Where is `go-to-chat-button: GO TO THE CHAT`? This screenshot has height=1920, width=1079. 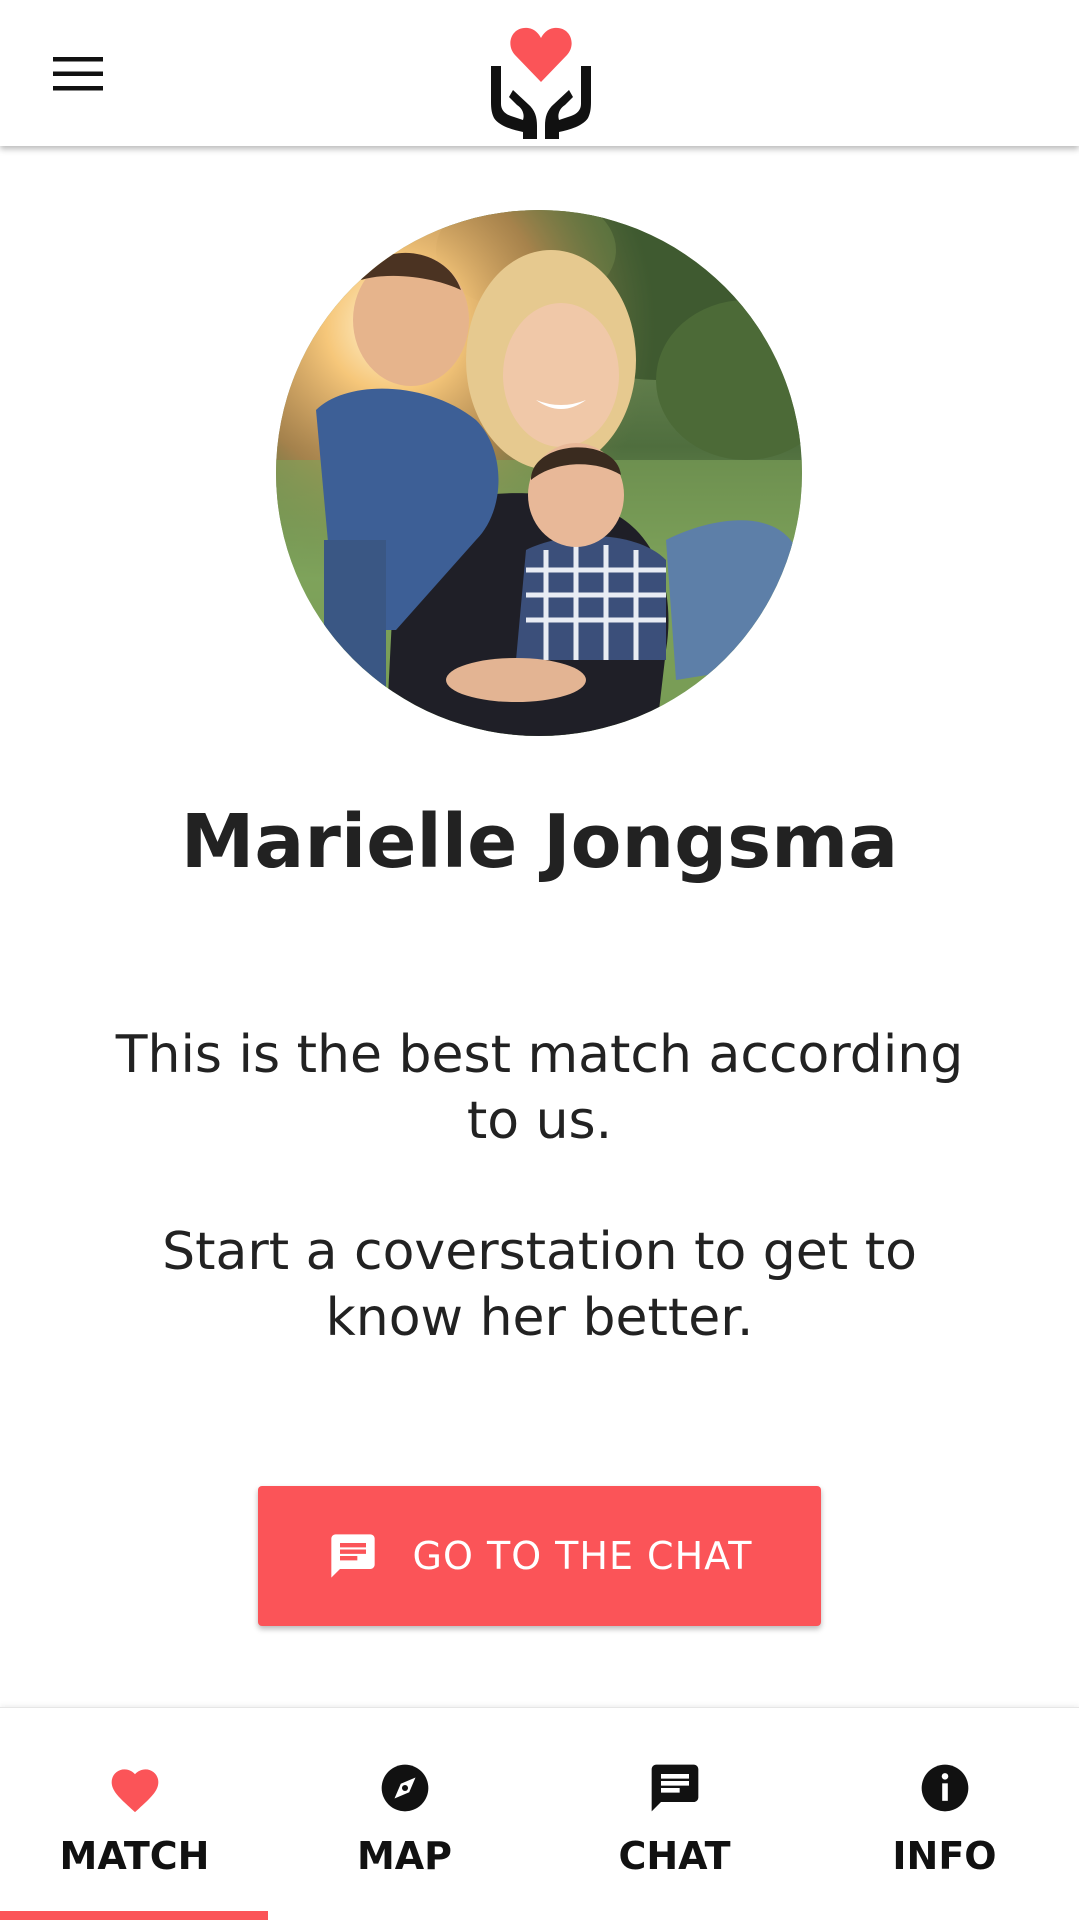
go-to-chat-button: GO TO THE CHAT is located at coordinates (539, 1556).